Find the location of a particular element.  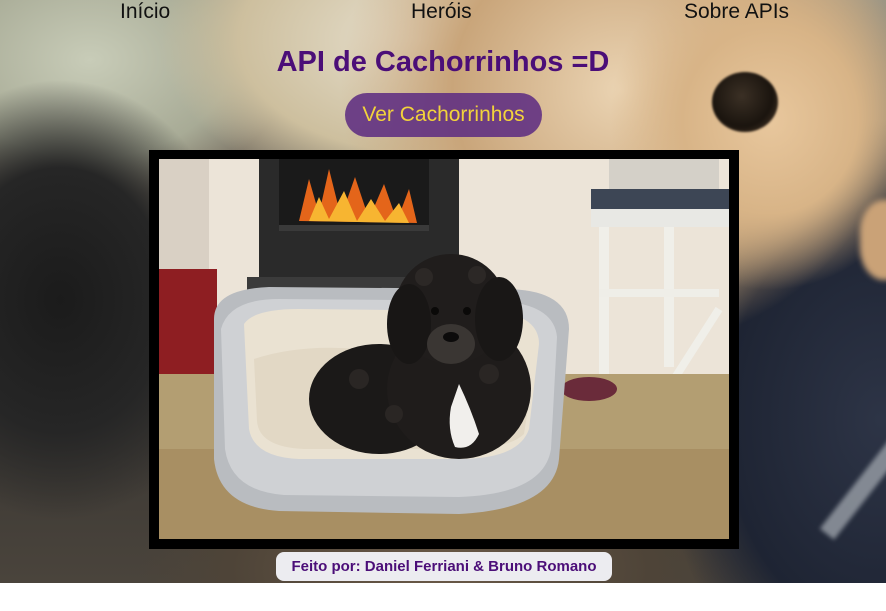

background-stripe is located at coordinates (852, 479).